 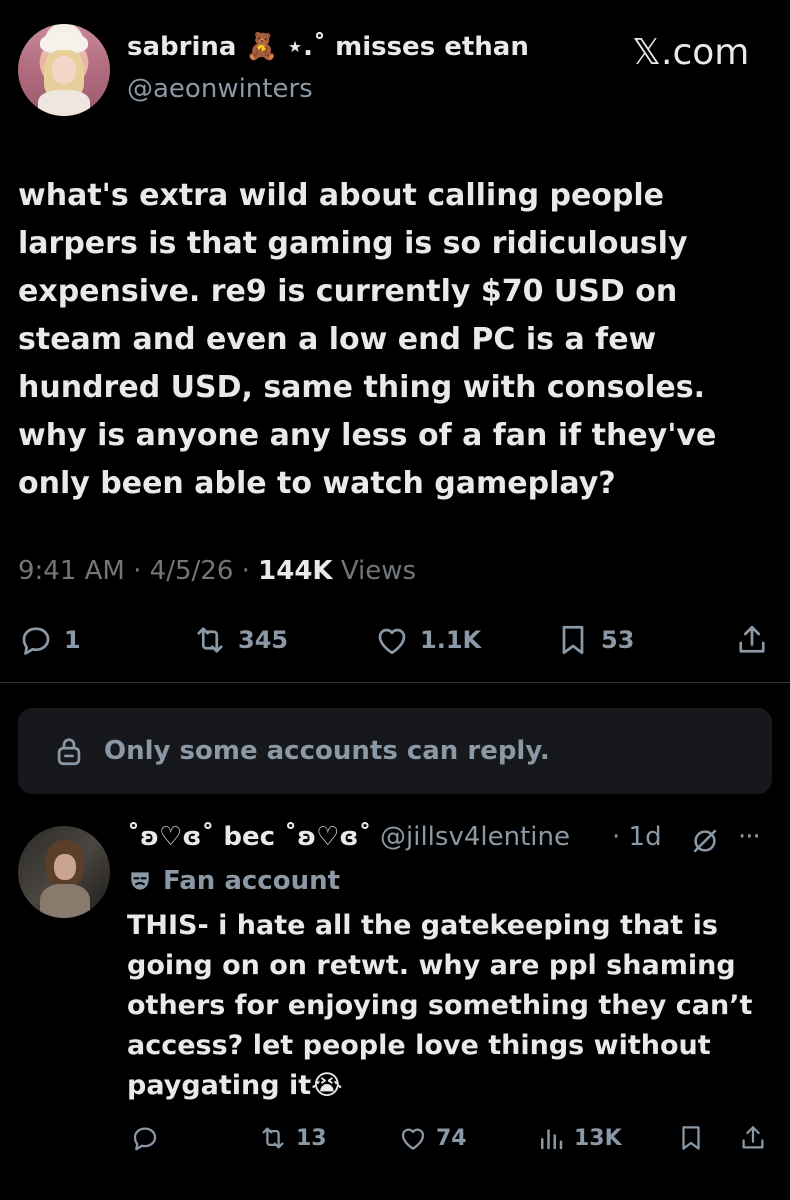 What do you see at coordinates (252, 881) in the screenshot?
I see `fan-account-text: Fan account` at bounding box center [252, 881].